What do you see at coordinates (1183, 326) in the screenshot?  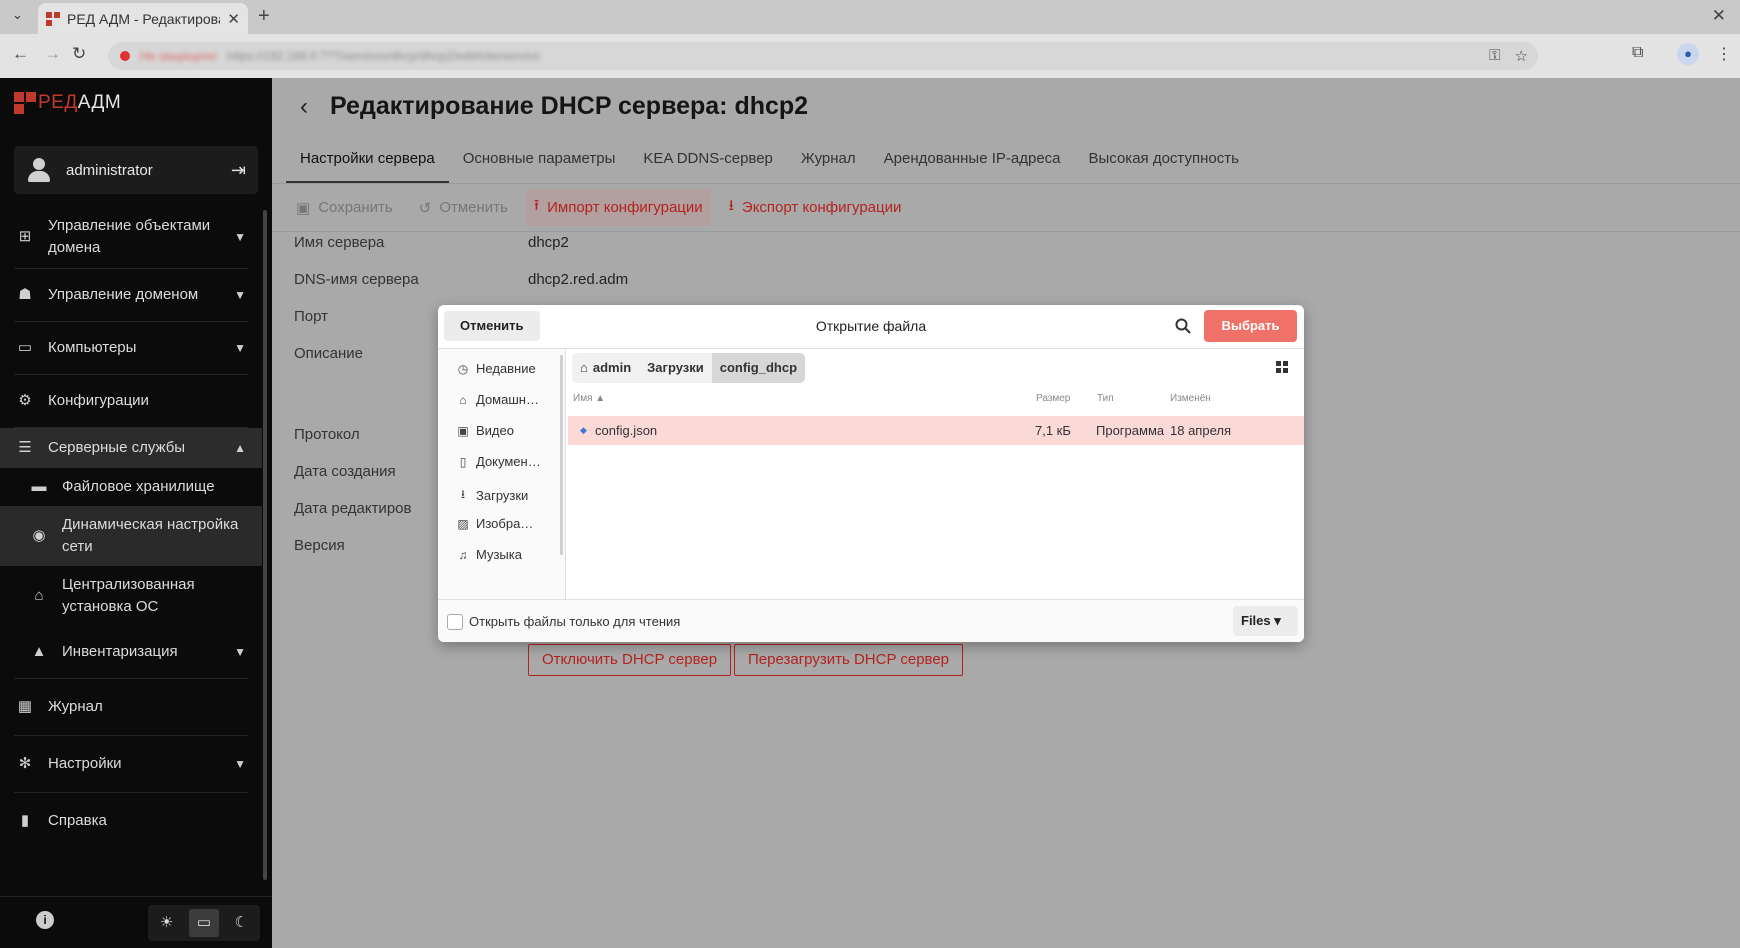 I see `search-icon` at bounding box center [1183, 326].